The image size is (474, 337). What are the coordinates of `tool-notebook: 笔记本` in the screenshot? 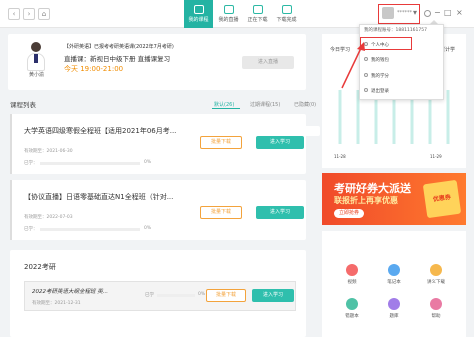 It's located at (394, 274).